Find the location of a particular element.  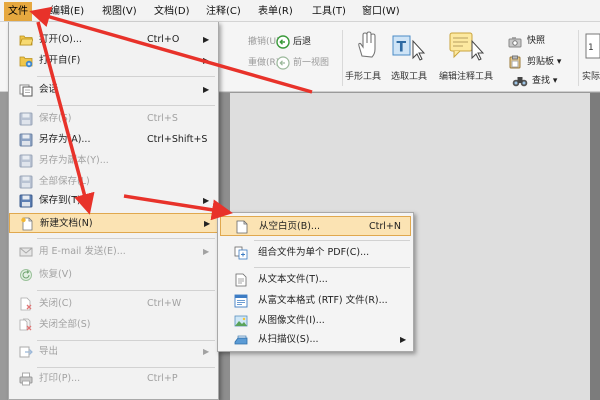

menu-item-revert: 恢复(V) is located at coordinates (113, 275).